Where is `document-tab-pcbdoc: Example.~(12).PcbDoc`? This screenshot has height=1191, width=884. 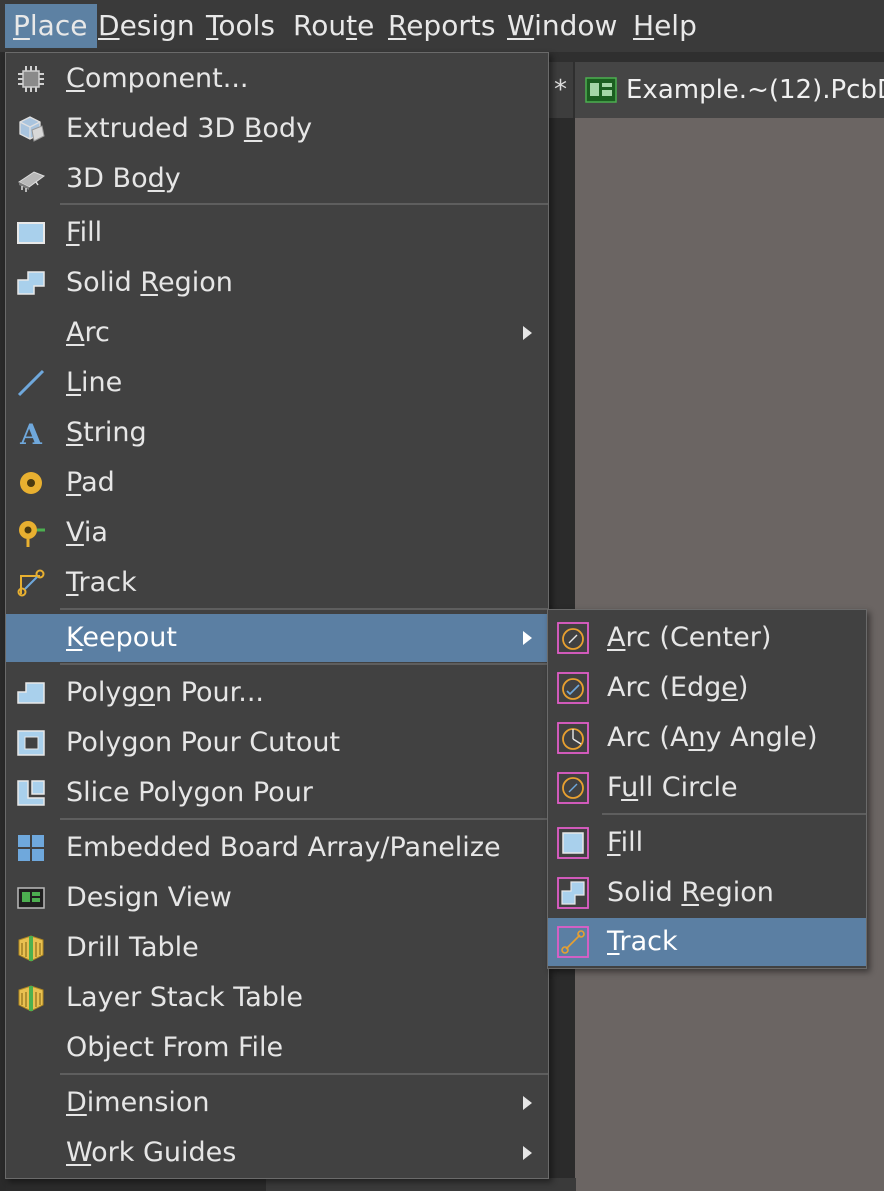
document-tab-pcbdoc: Example.~(12).PcbDoc is located at coordinates (729, 90).